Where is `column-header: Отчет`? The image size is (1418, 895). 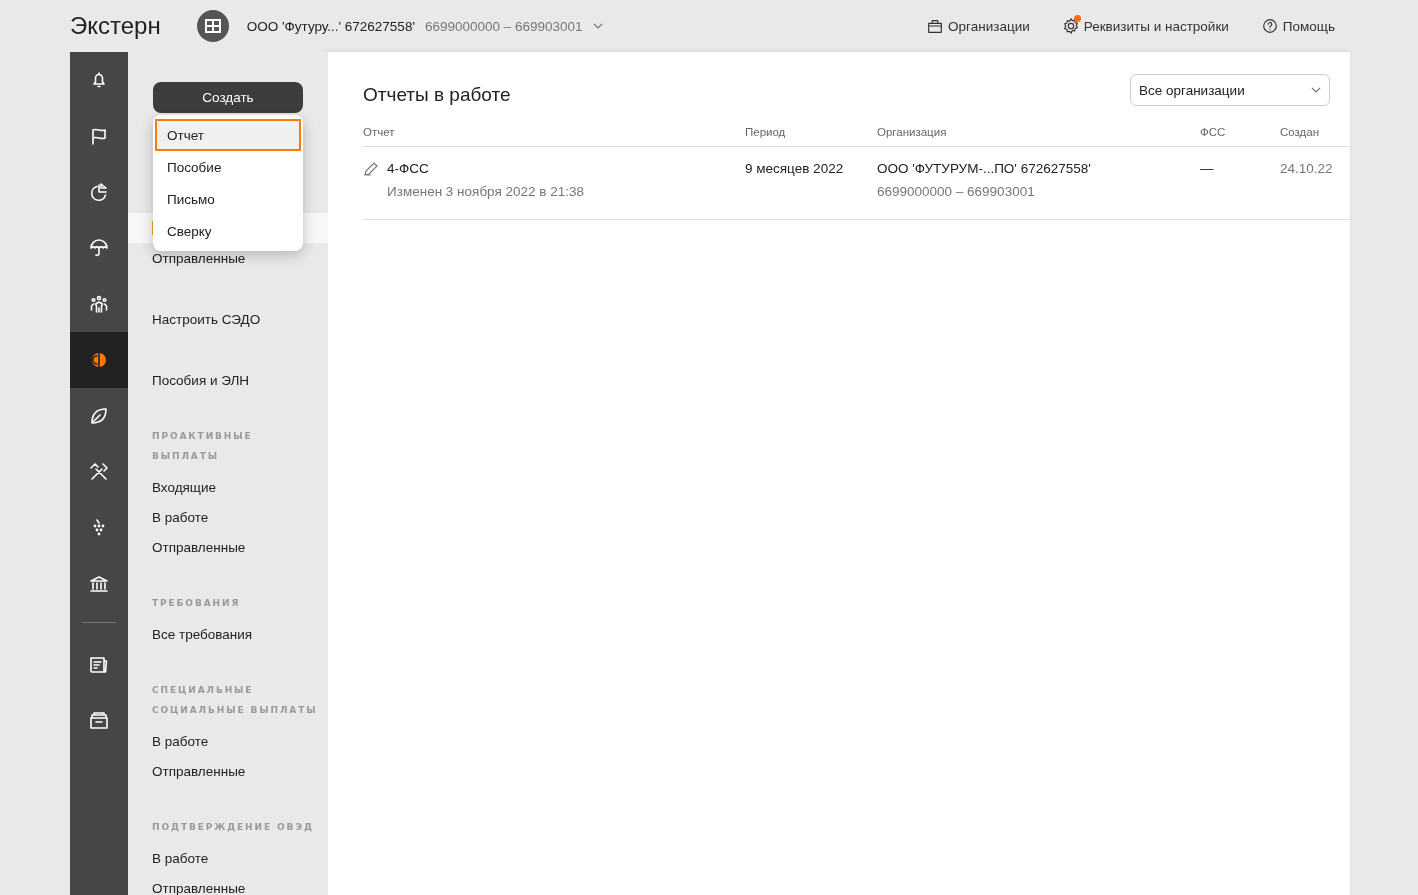
column-header: Отчет is located at coordinates (379, 132).